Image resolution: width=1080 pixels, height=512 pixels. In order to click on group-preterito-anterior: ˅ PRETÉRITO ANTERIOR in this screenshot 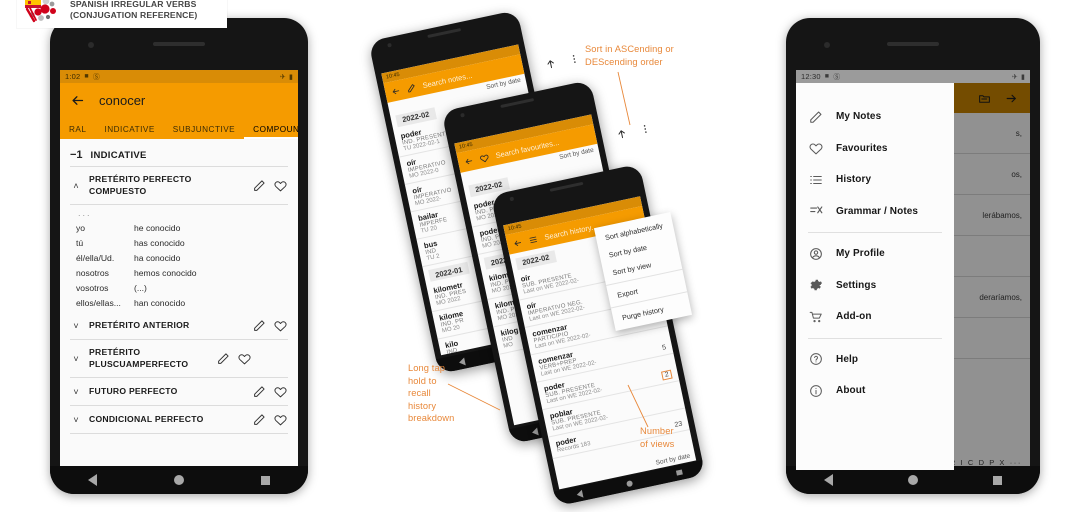, I will do `click(179, 325)`.